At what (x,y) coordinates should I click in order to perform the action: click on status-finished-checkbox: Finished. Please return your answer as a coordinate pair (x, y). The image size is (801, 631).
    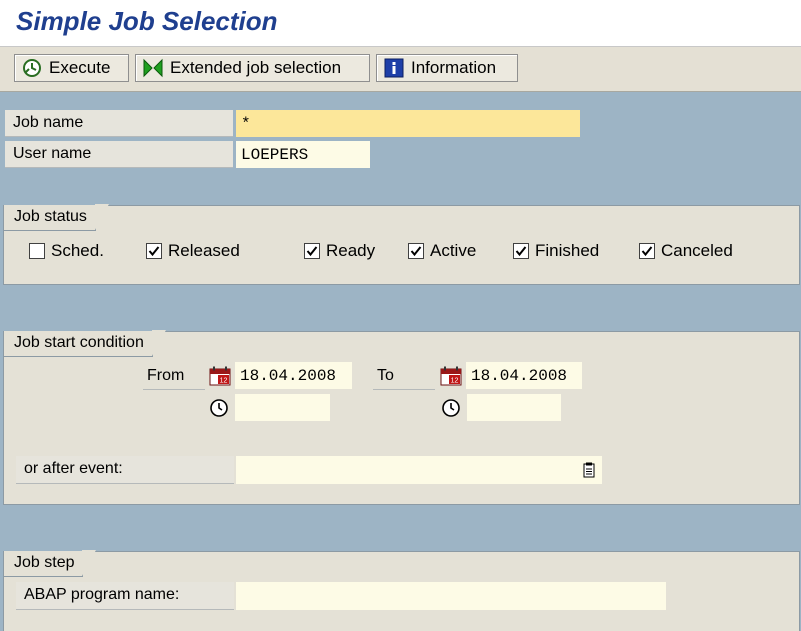
    Looking at the image, I should click on (556, 251).